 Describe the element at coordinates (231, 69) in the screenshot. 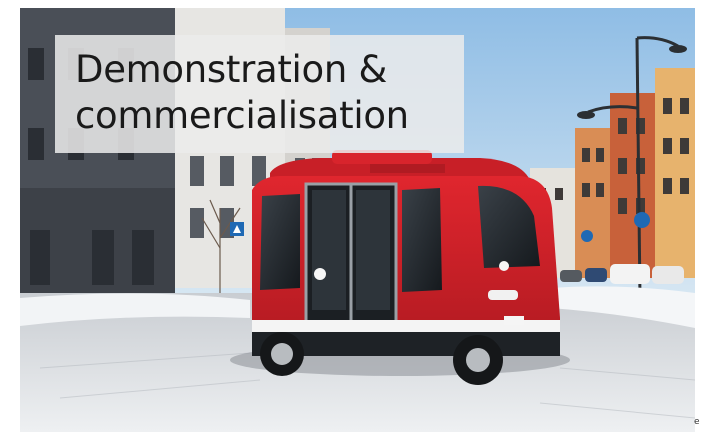

I see `slide-title-line-1: Demonstration &` at that location.